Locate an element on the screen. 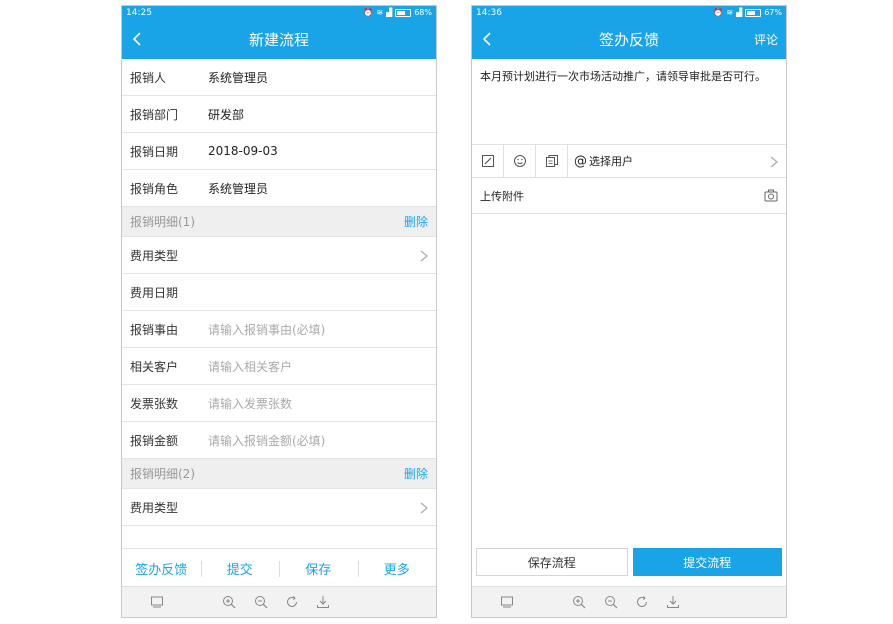 Image resolution: width=893 pixels, height=624 pixels. more-button: 更多 is located at coordinates (397, 568).